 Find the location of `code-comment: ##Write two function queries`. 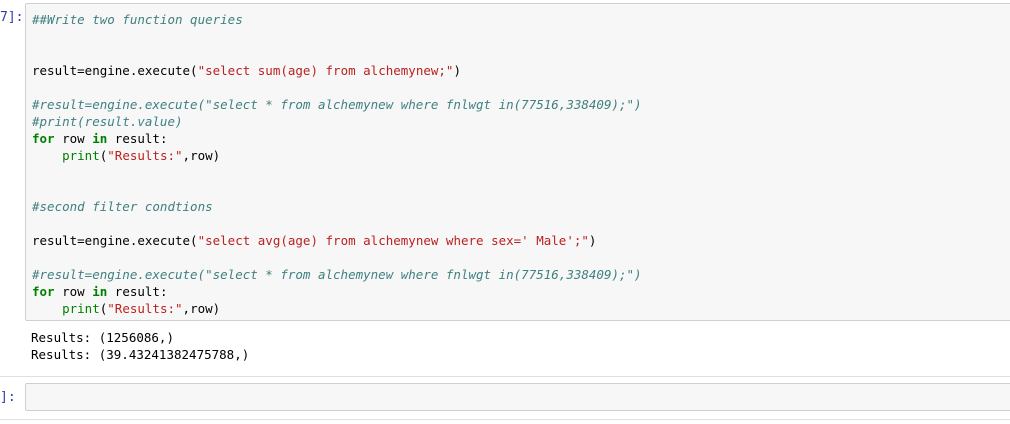

code-comment: ##Write two function queries is located at coordinates (137, 19).